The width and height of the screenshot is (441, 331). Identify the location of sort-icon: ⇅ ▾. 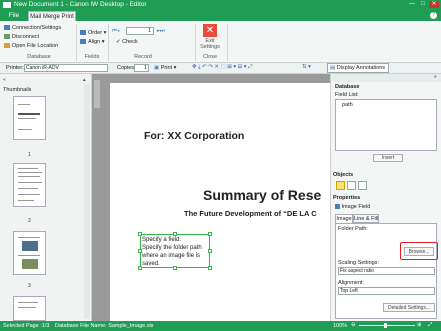
(306, 67).